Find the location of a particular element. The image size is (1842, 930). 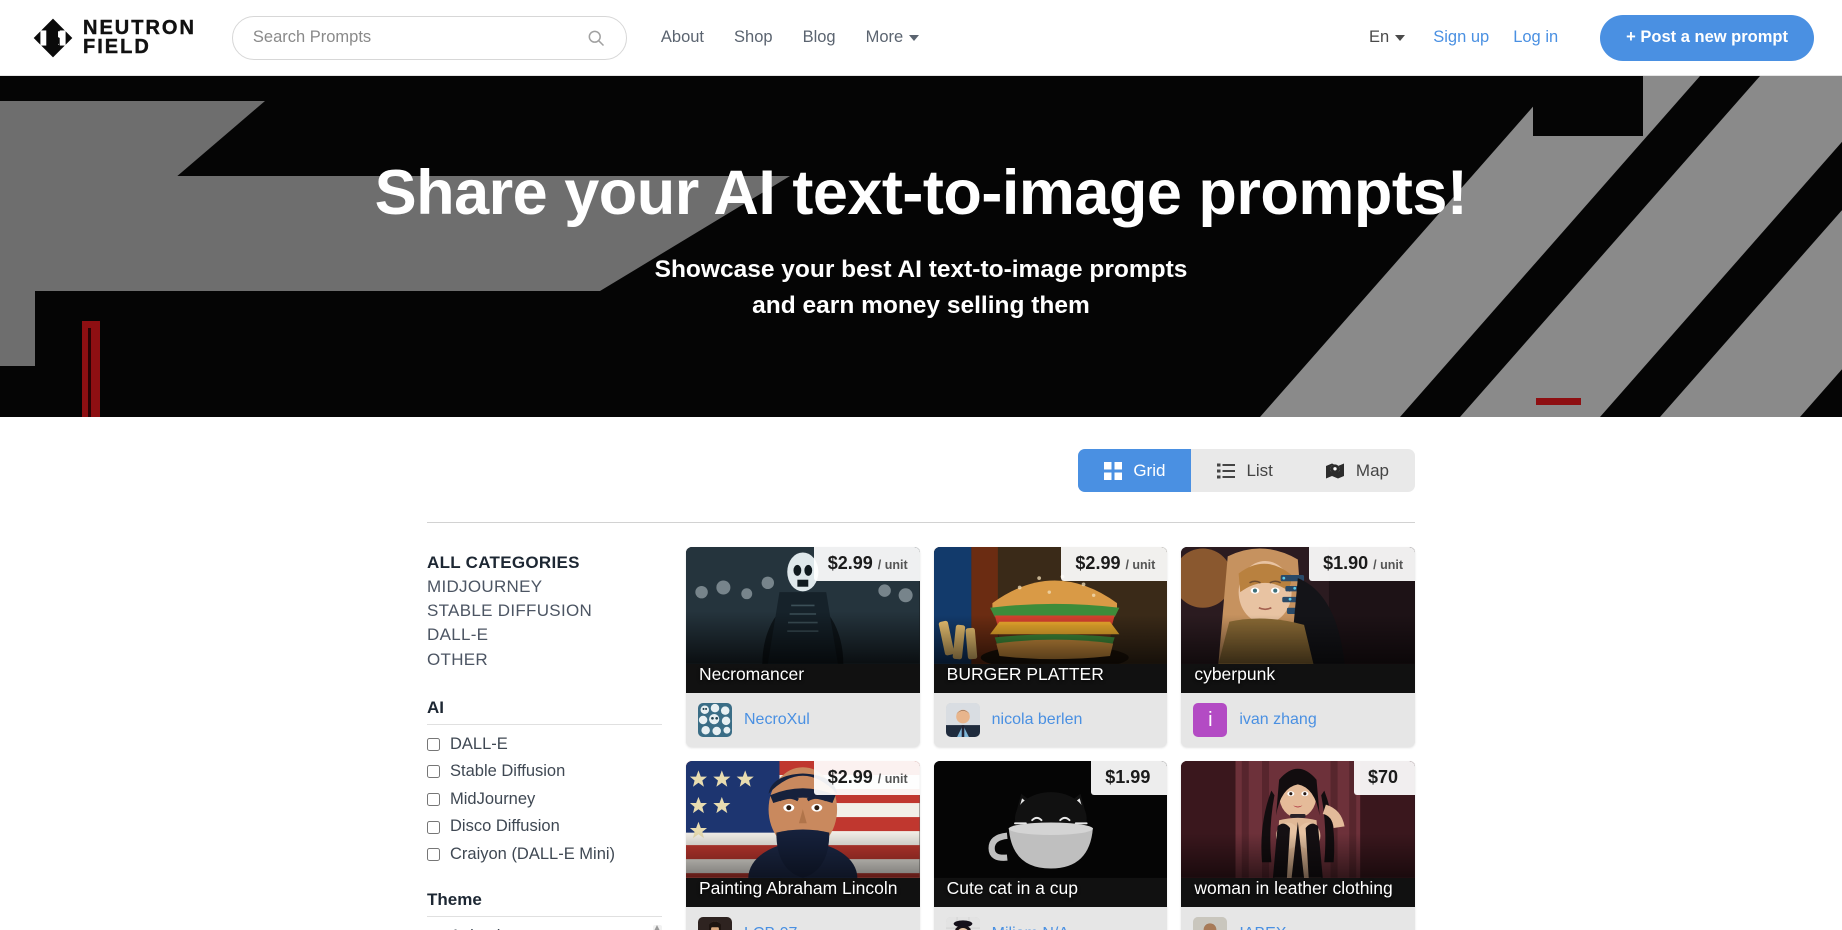

theme-scrollbar is located at coordinates (657, 927).